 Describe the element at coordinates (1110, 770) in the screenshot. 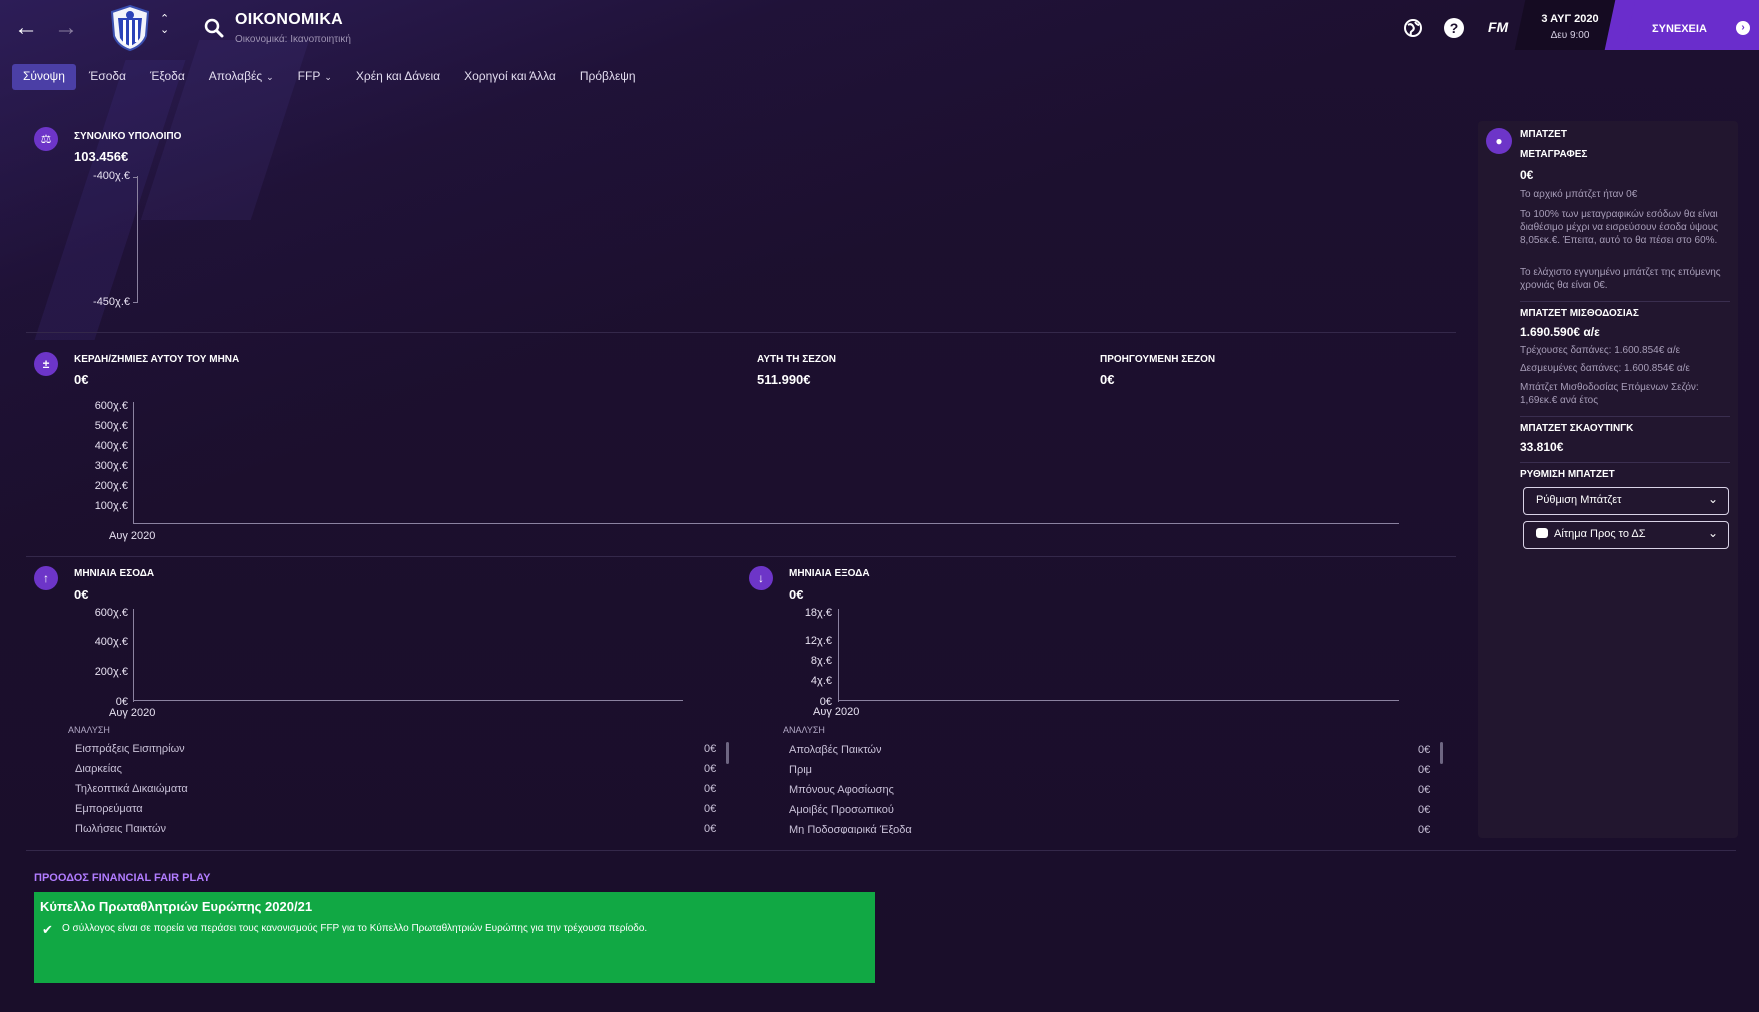

I see `list-item: Πριμ 0€` at that location.